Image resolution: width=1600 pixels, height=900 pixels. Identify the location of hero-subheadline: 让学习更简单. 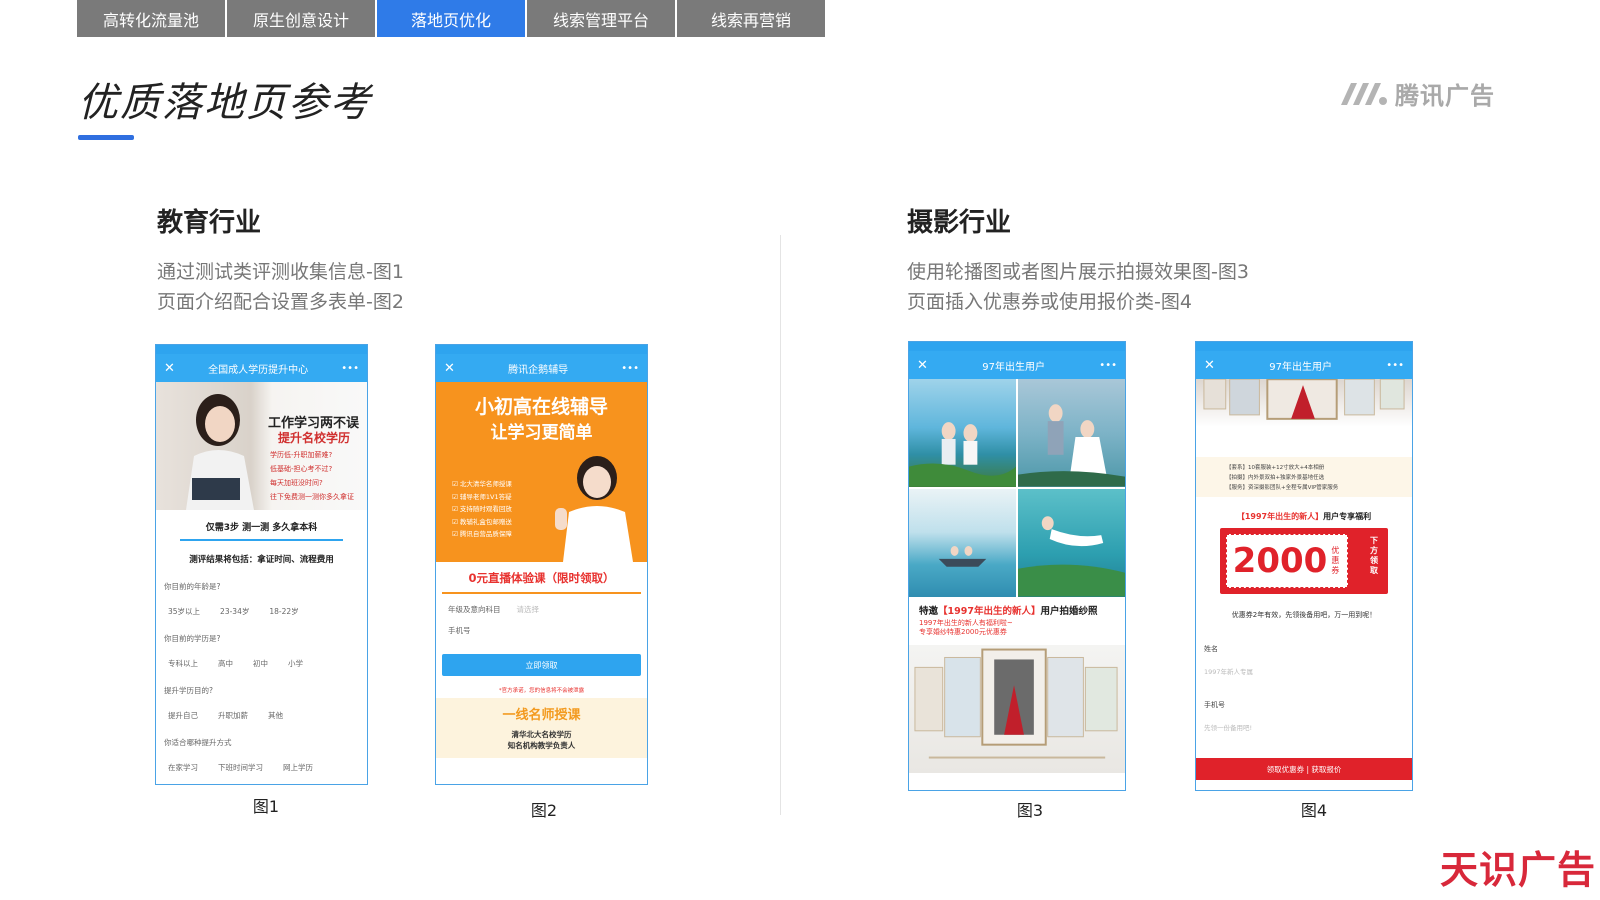
(541, 433).